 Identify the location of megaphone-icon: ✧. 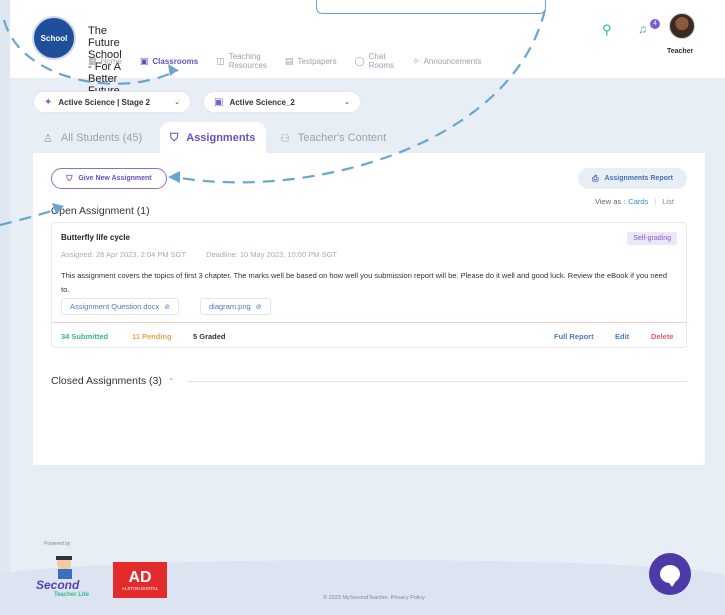
(416, 60).